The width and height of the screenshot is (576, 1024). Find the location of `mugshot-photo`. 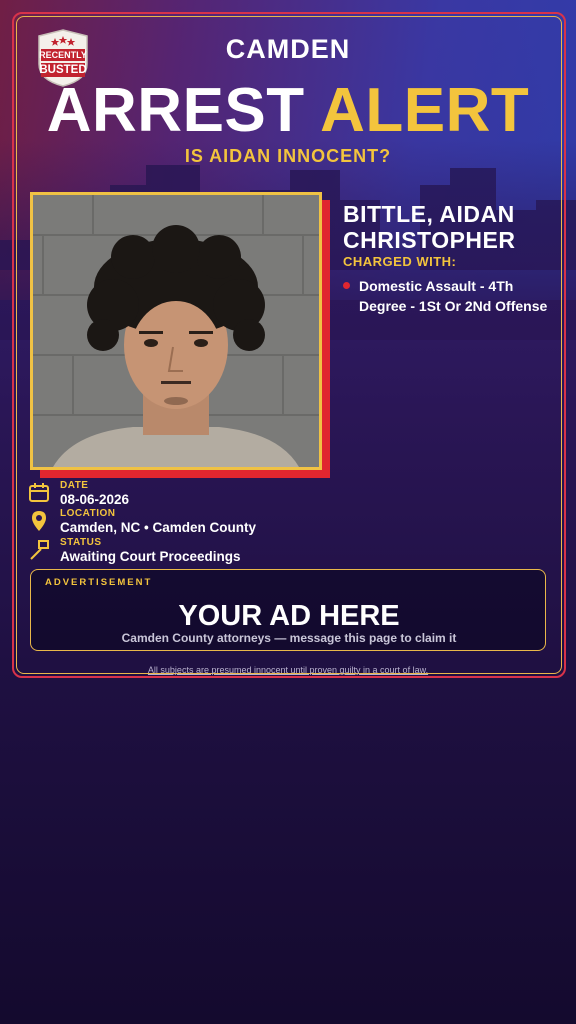

mugshot-photo is located at coordinates (176, 331).